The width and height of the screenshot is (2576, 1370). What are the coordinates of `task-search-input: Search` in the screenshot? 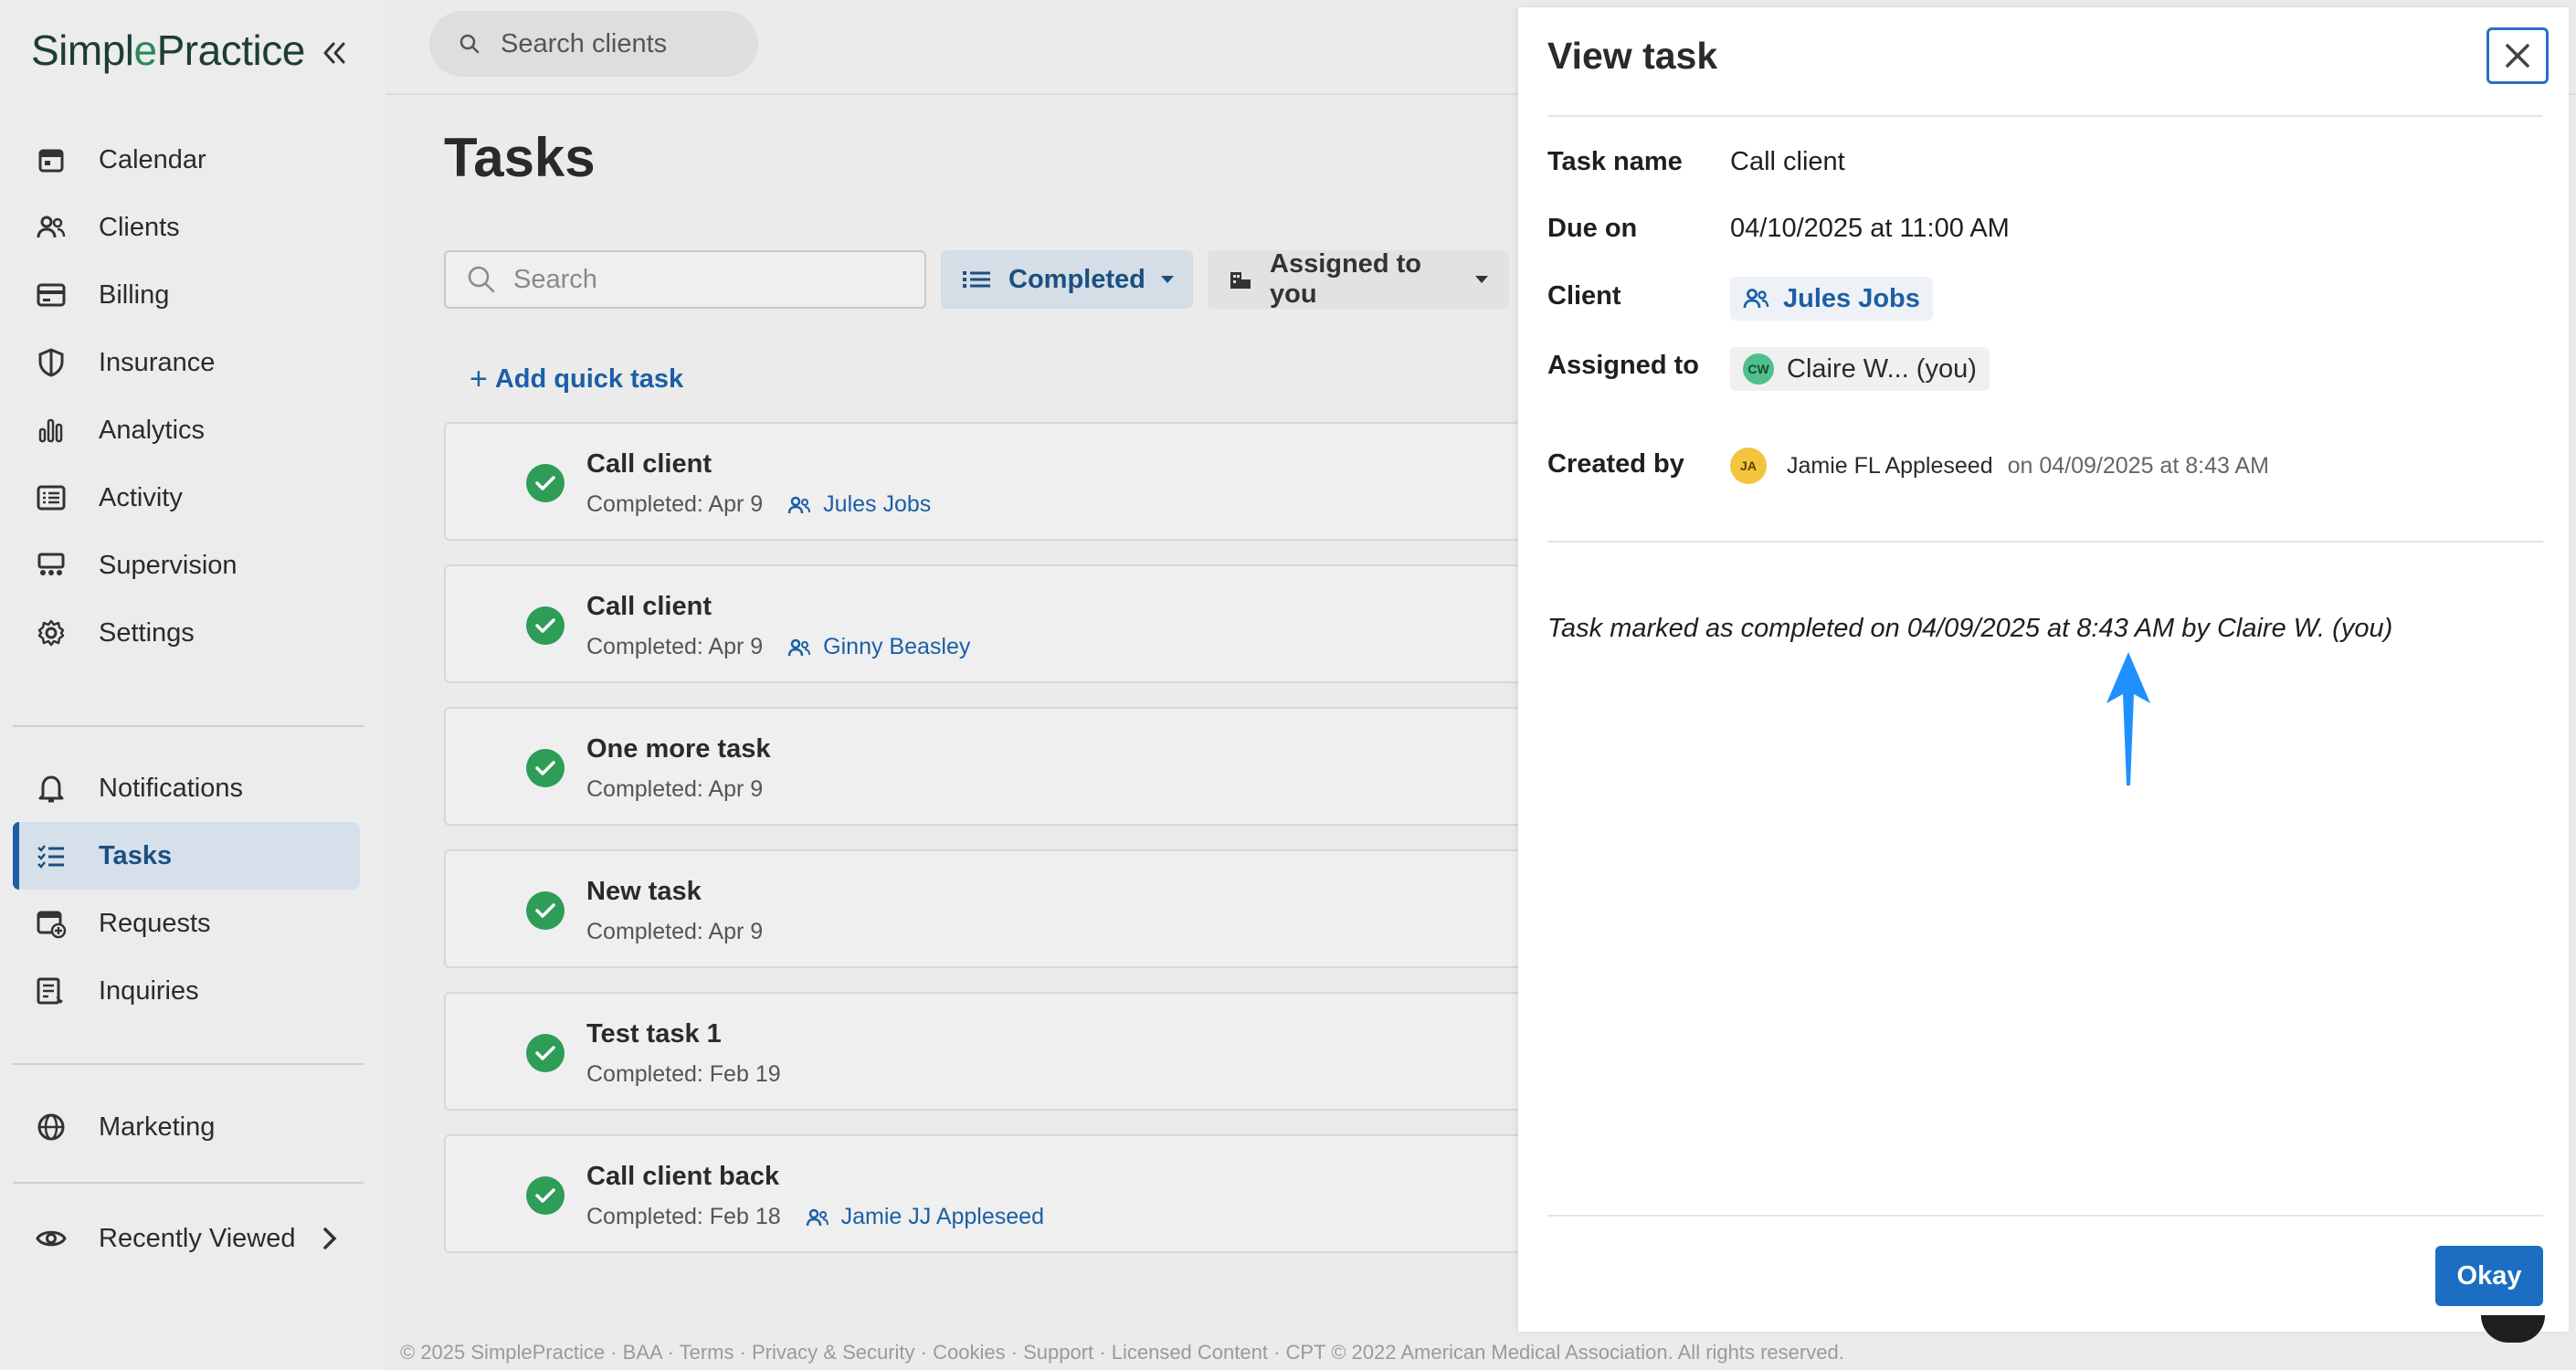 It's located at (685, 279).